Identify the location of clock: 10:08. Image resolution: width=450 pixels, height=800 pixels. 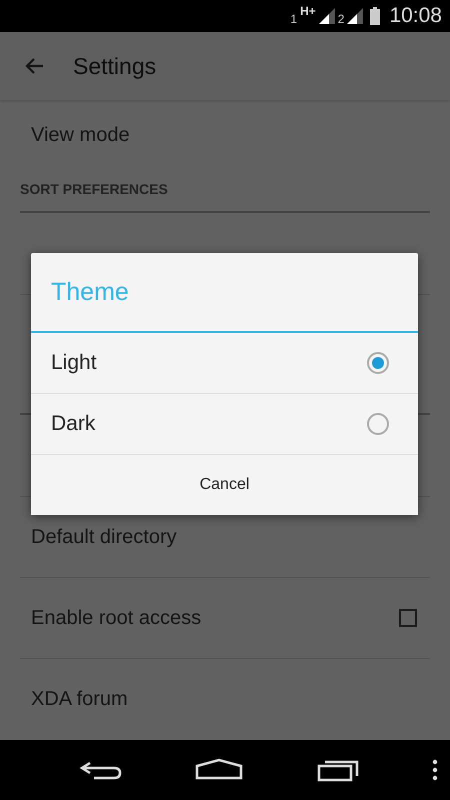
(415, 16).